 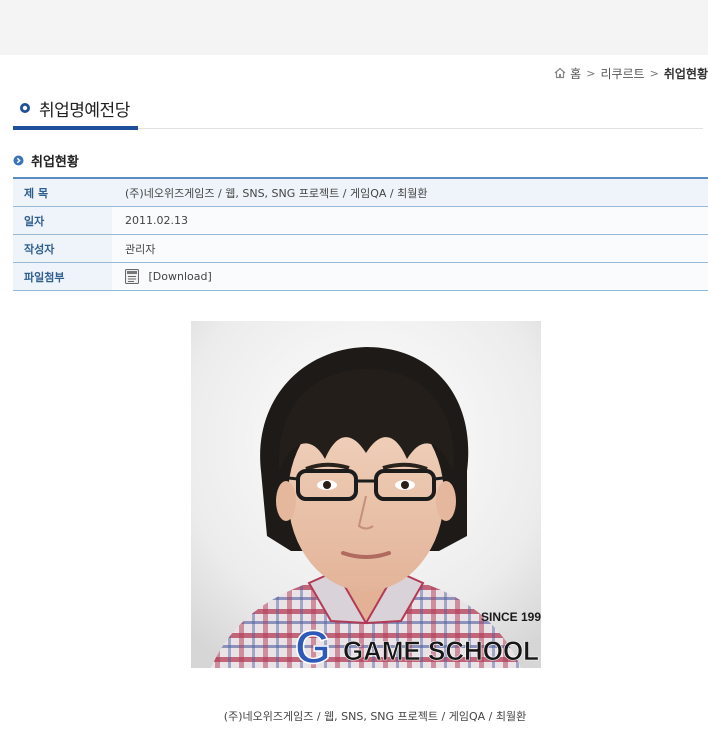 I want to click on table-row: 작성자 관리자, so click(x=360, y=248).